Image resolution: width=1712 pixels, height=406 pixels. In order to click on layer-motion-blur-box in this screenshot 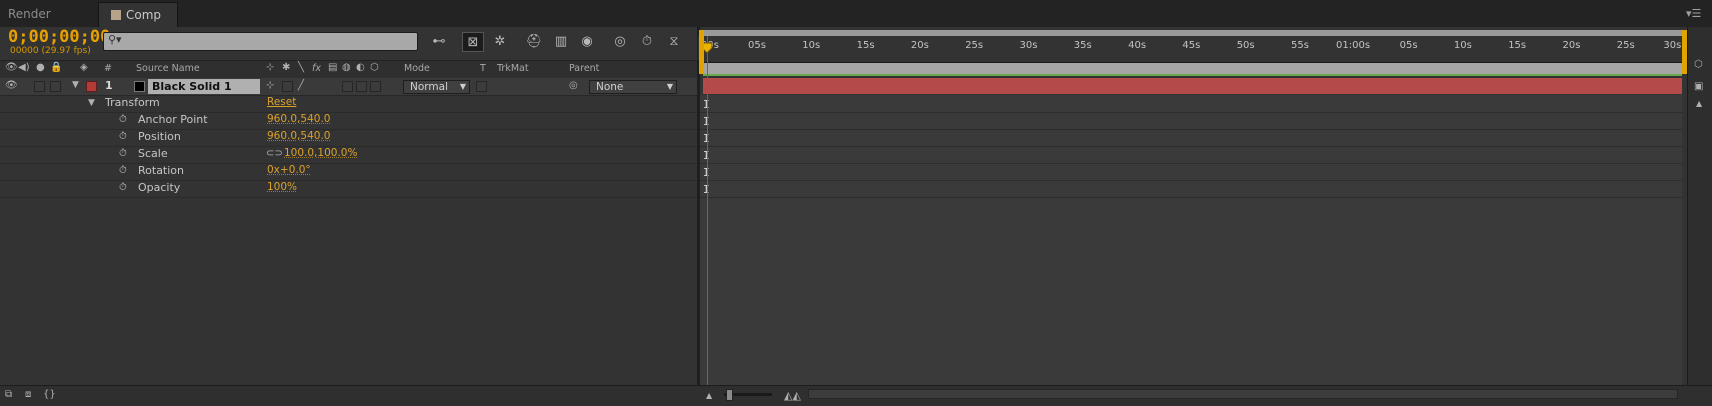, I will do `click(347, 86)`.